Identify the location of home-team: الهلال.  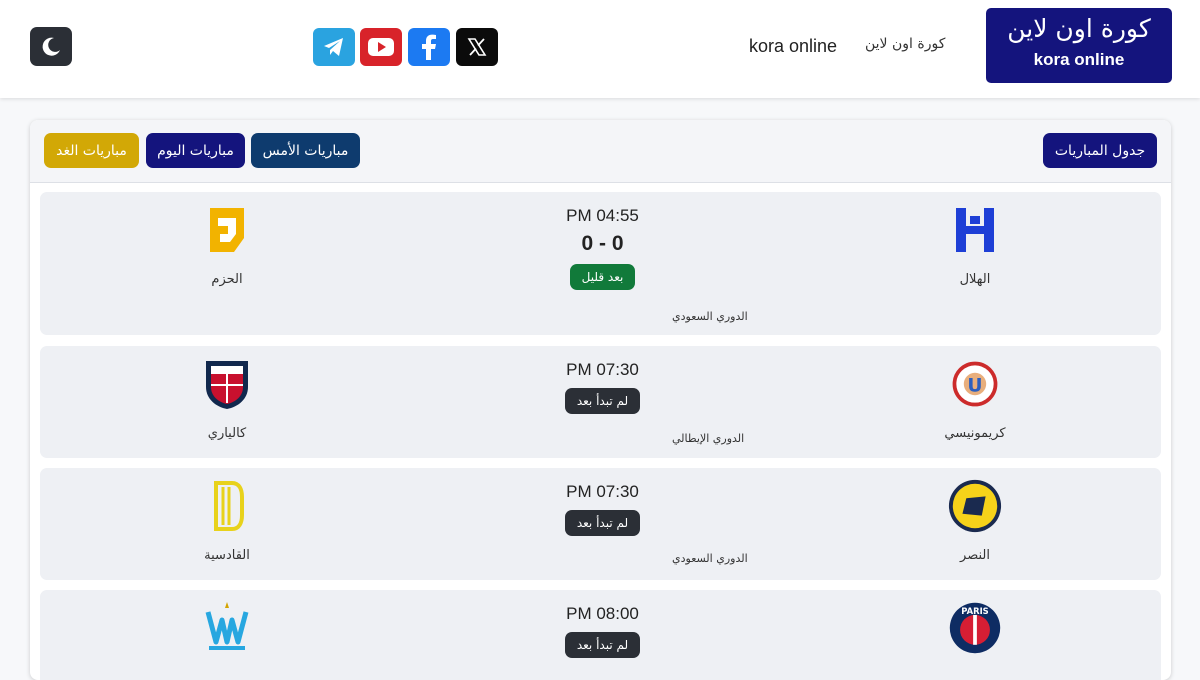
(975, 244).